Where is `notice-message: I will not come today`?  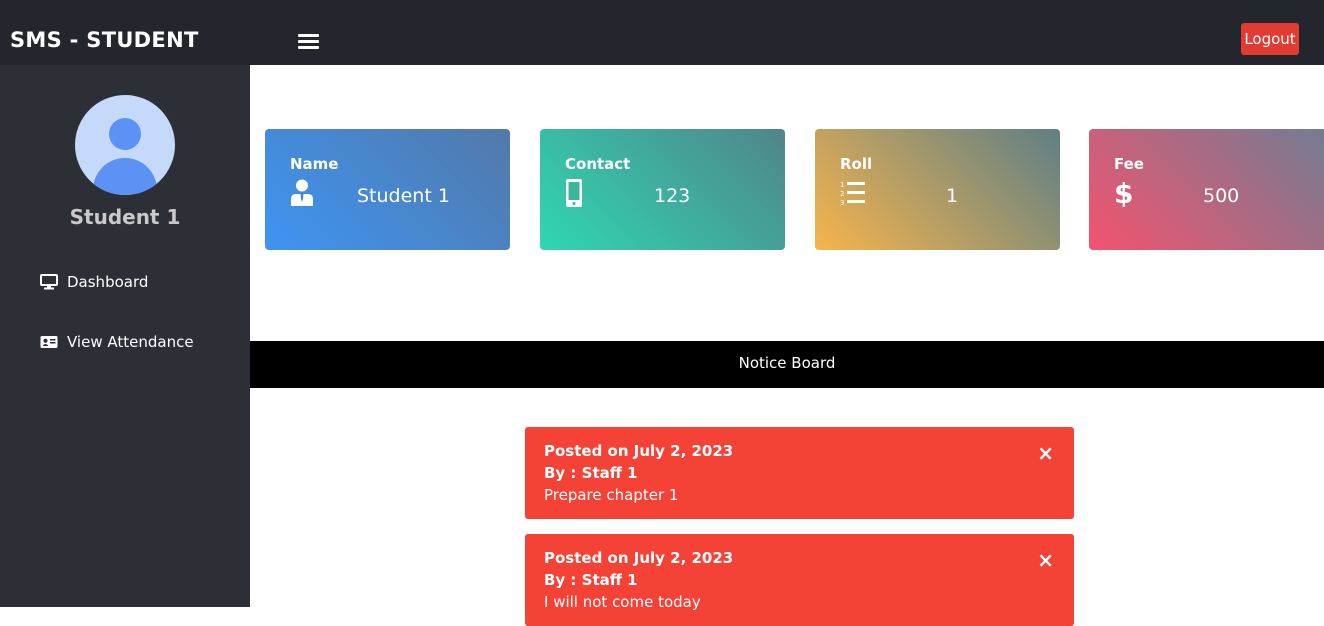 notice-message: I will not come today is located at coordinates (622, 602).